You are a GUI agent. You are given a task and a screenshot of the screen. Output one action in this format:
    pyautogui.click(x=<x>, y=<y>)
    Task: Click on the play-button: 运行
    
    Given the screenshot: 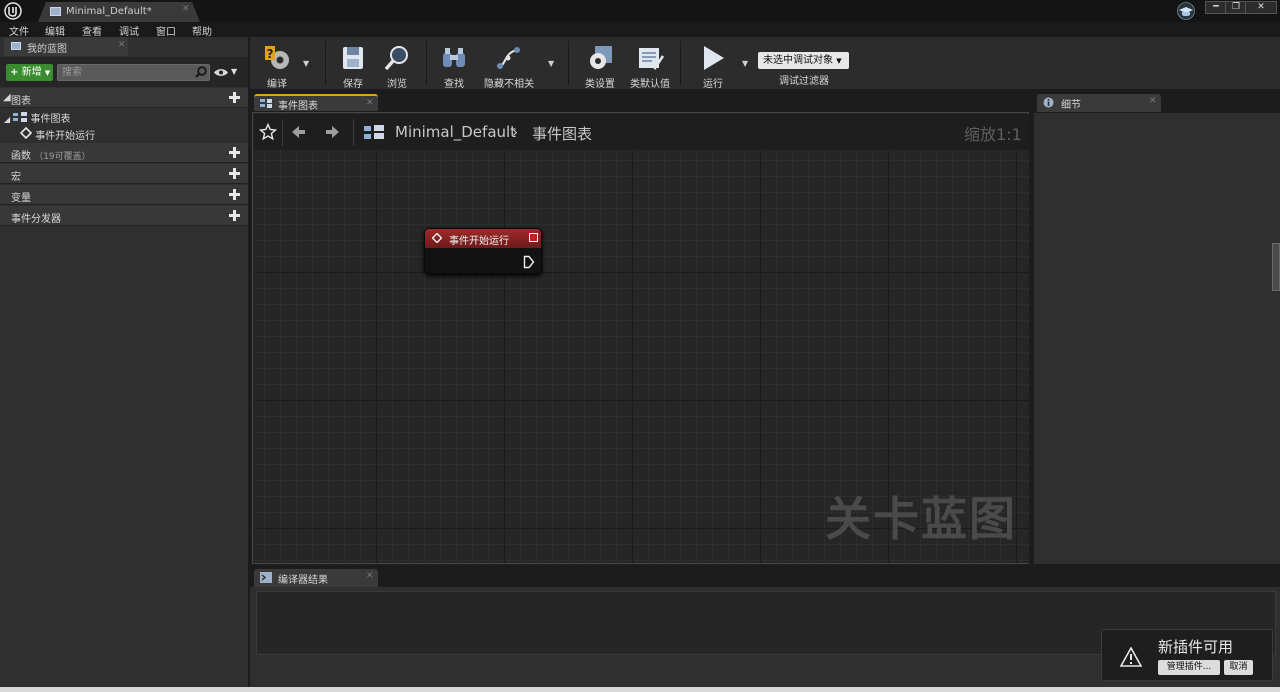 What is the action you would take?
    pyautogui.click(x=713, y=65)
    